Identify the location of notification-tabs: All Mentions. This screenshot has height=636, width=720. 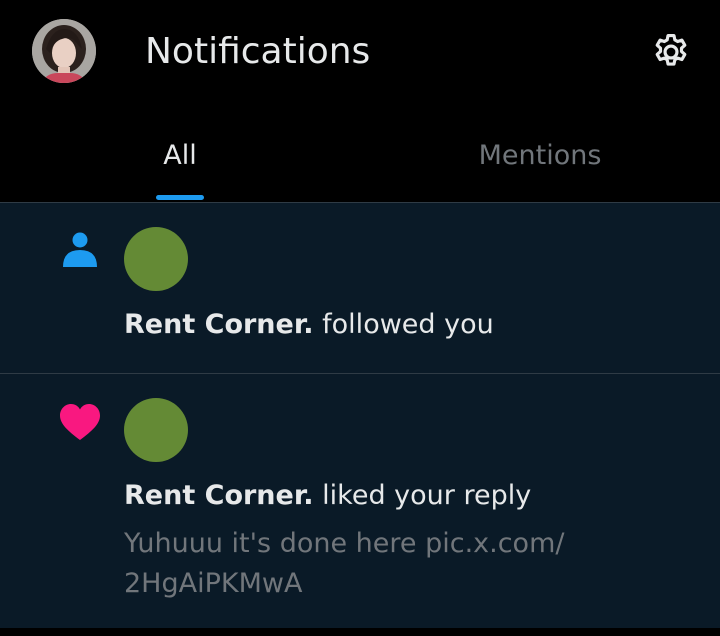
(360, 155).